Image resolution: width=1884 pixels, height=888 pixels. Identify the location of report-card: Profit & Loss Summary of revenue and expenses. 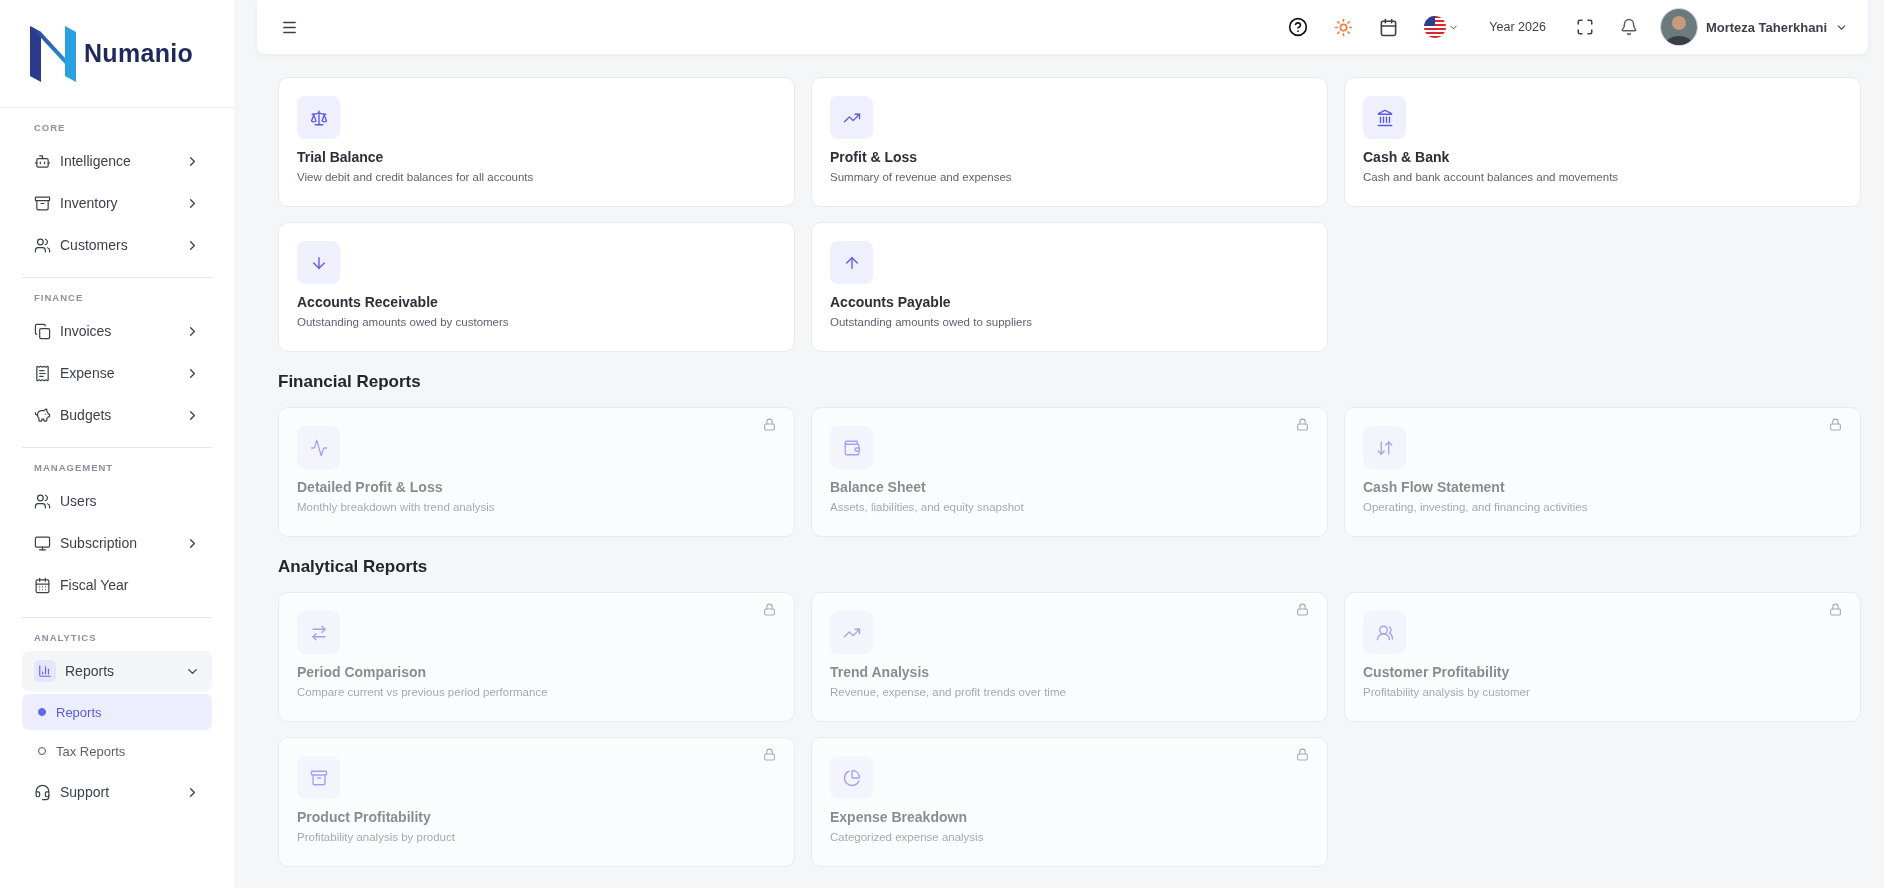
(1069, 142).